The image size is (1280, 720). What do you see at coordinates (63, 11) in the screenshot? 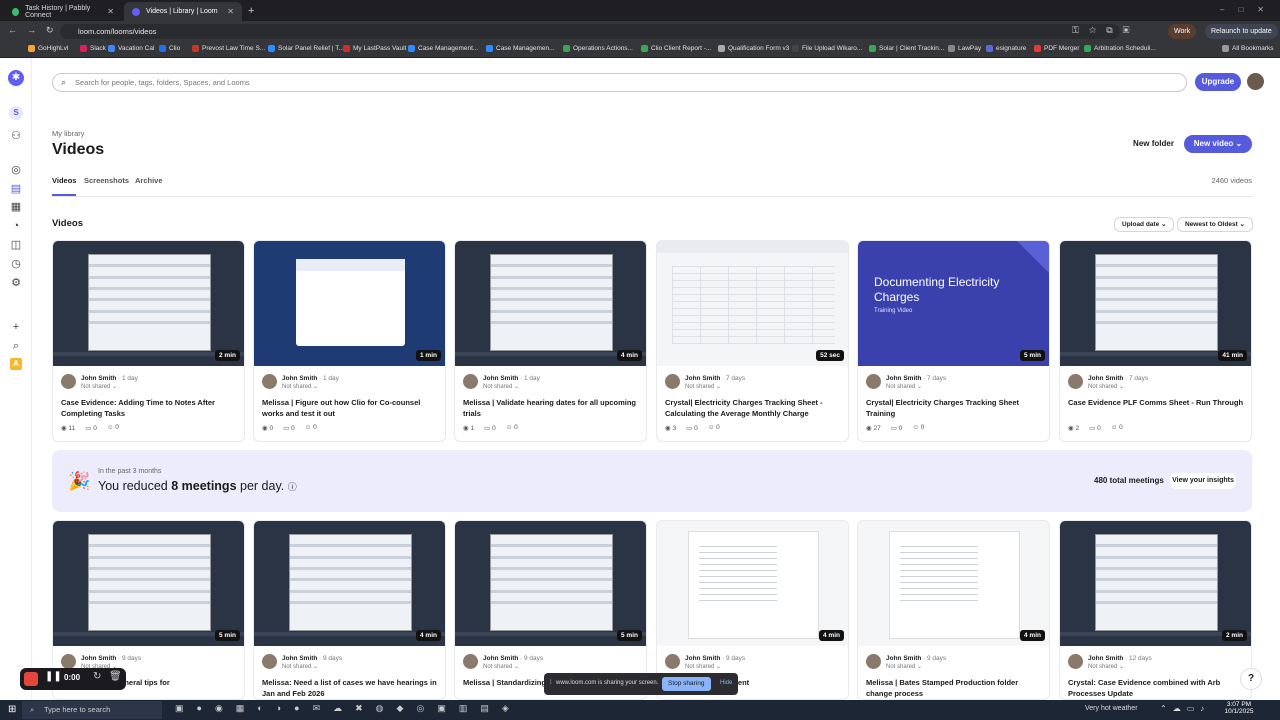
I see `browser-tab-pabbly: Task History | Pabbly Connect ✕` at bounding box center [63, 11].